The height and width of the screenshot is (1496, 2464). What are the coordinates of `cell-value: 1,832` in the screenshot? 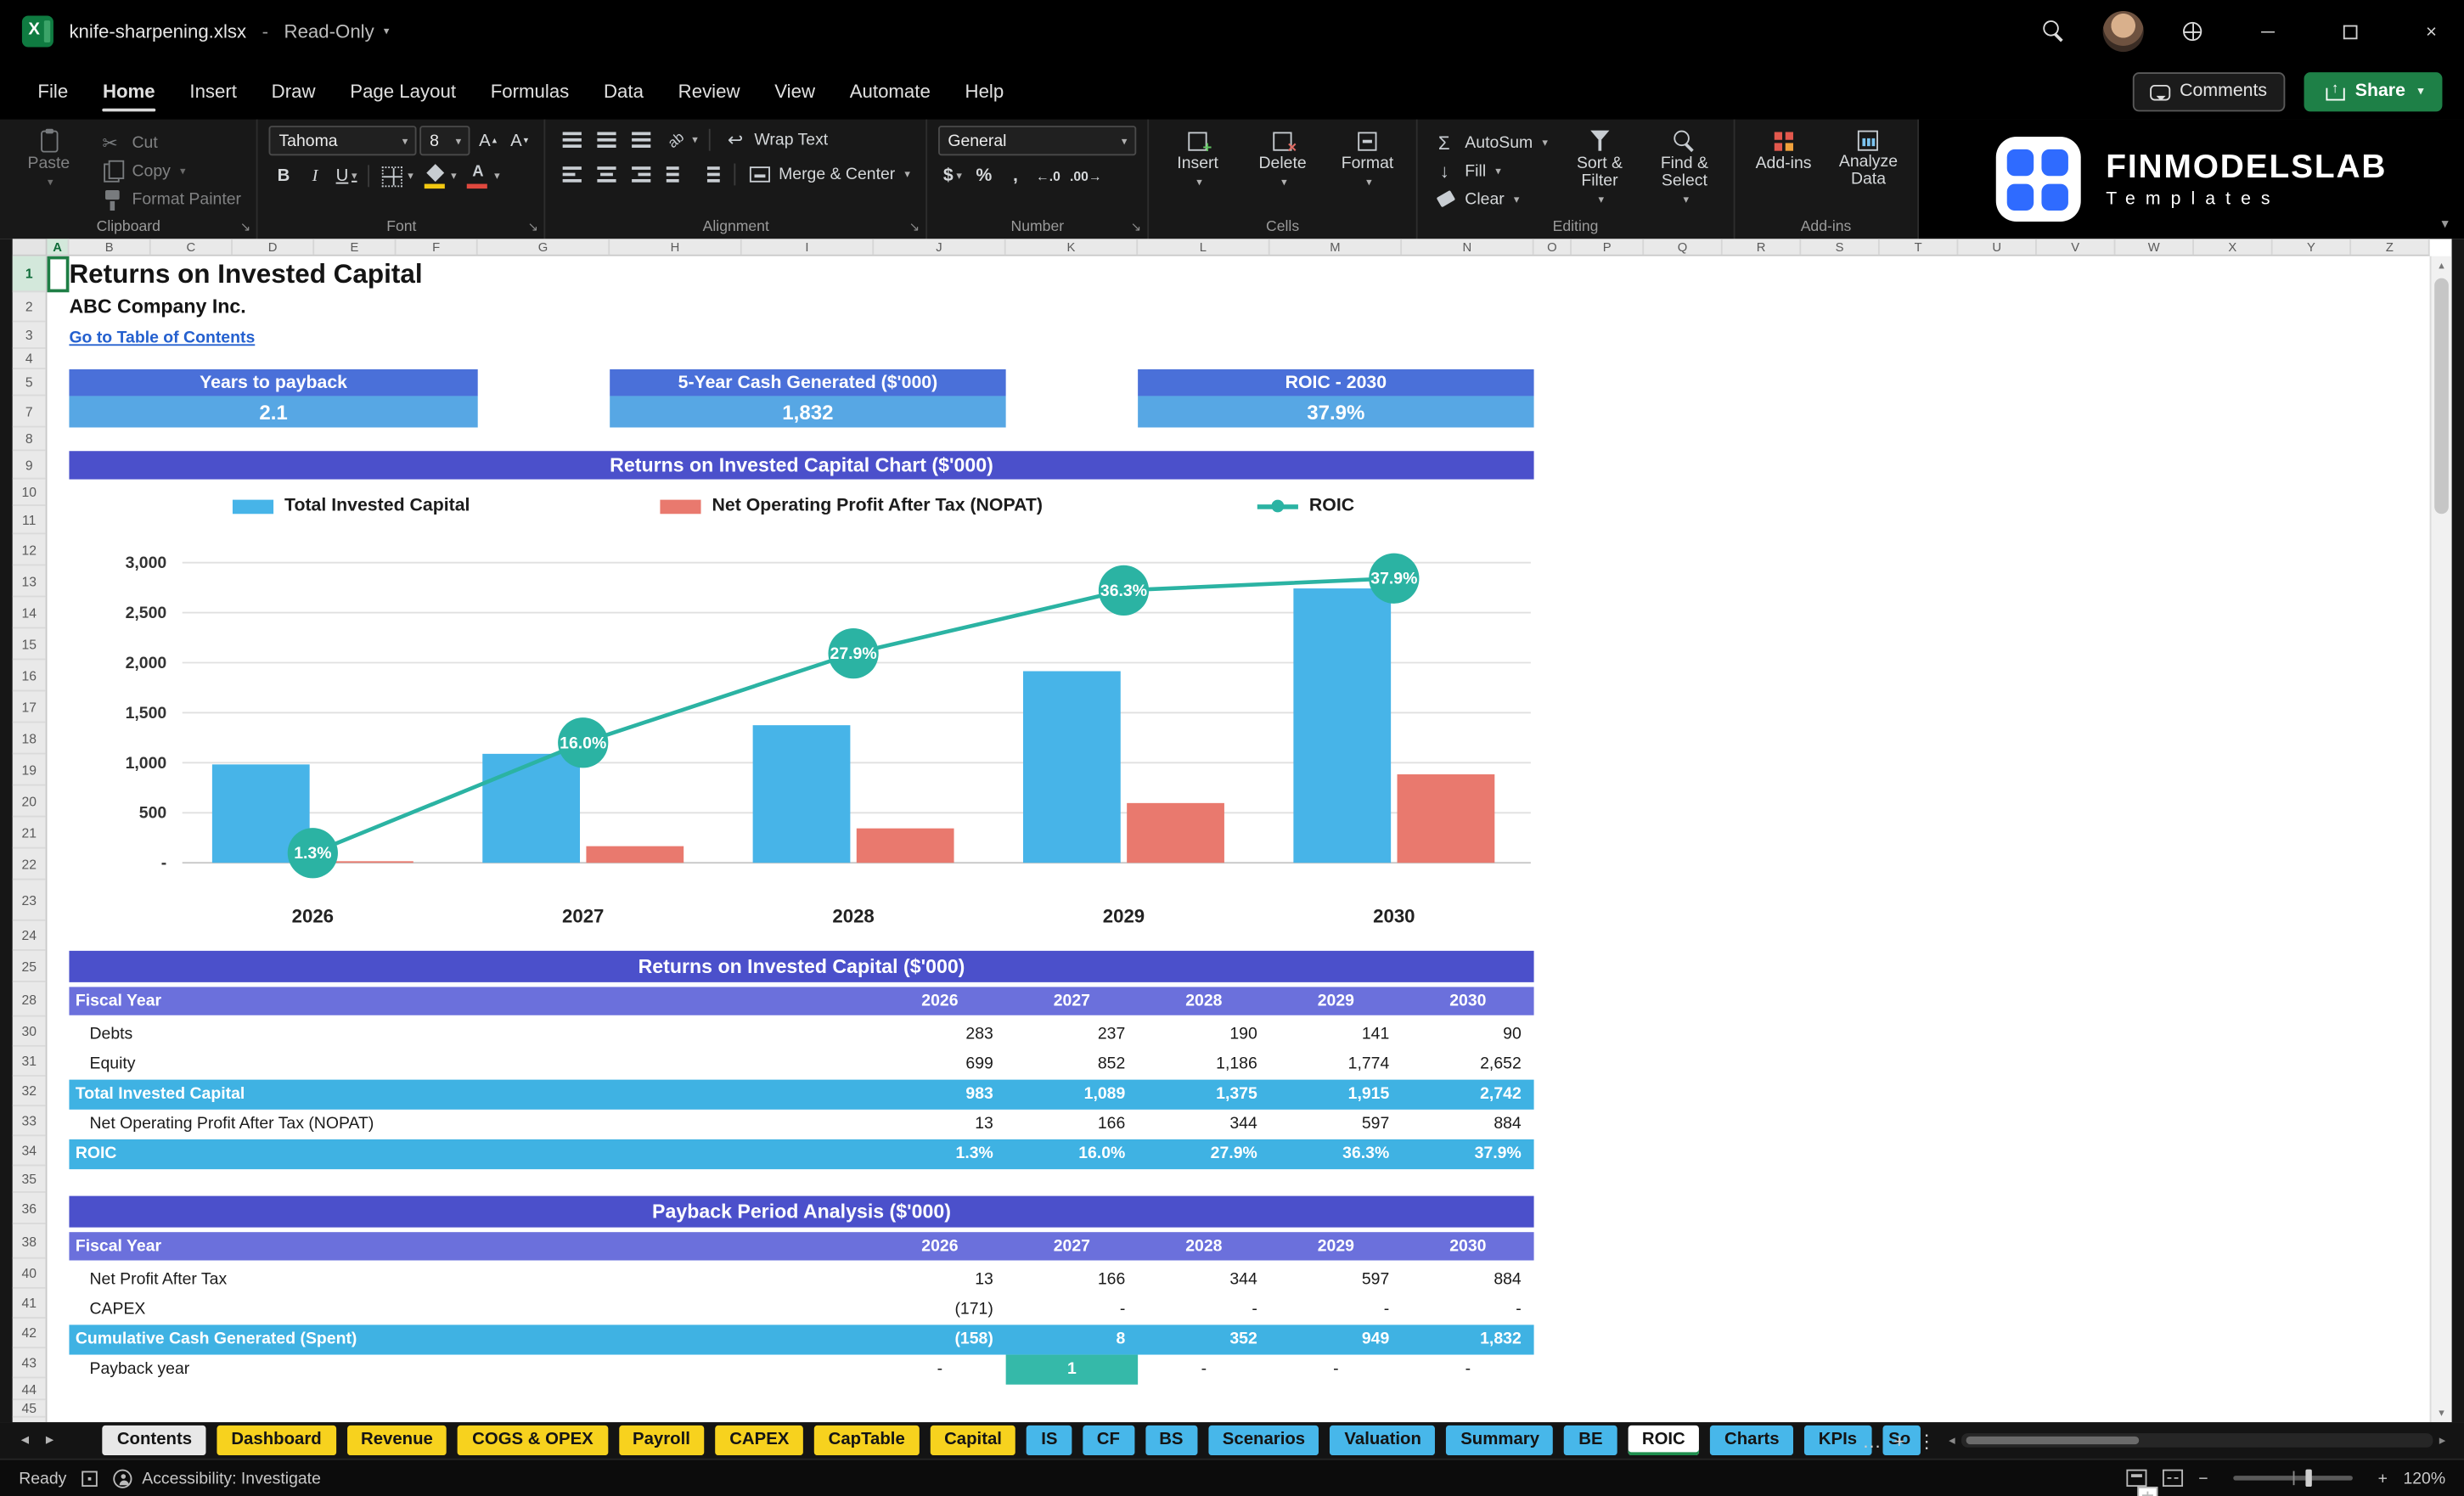 It's located at (1467, 1339).